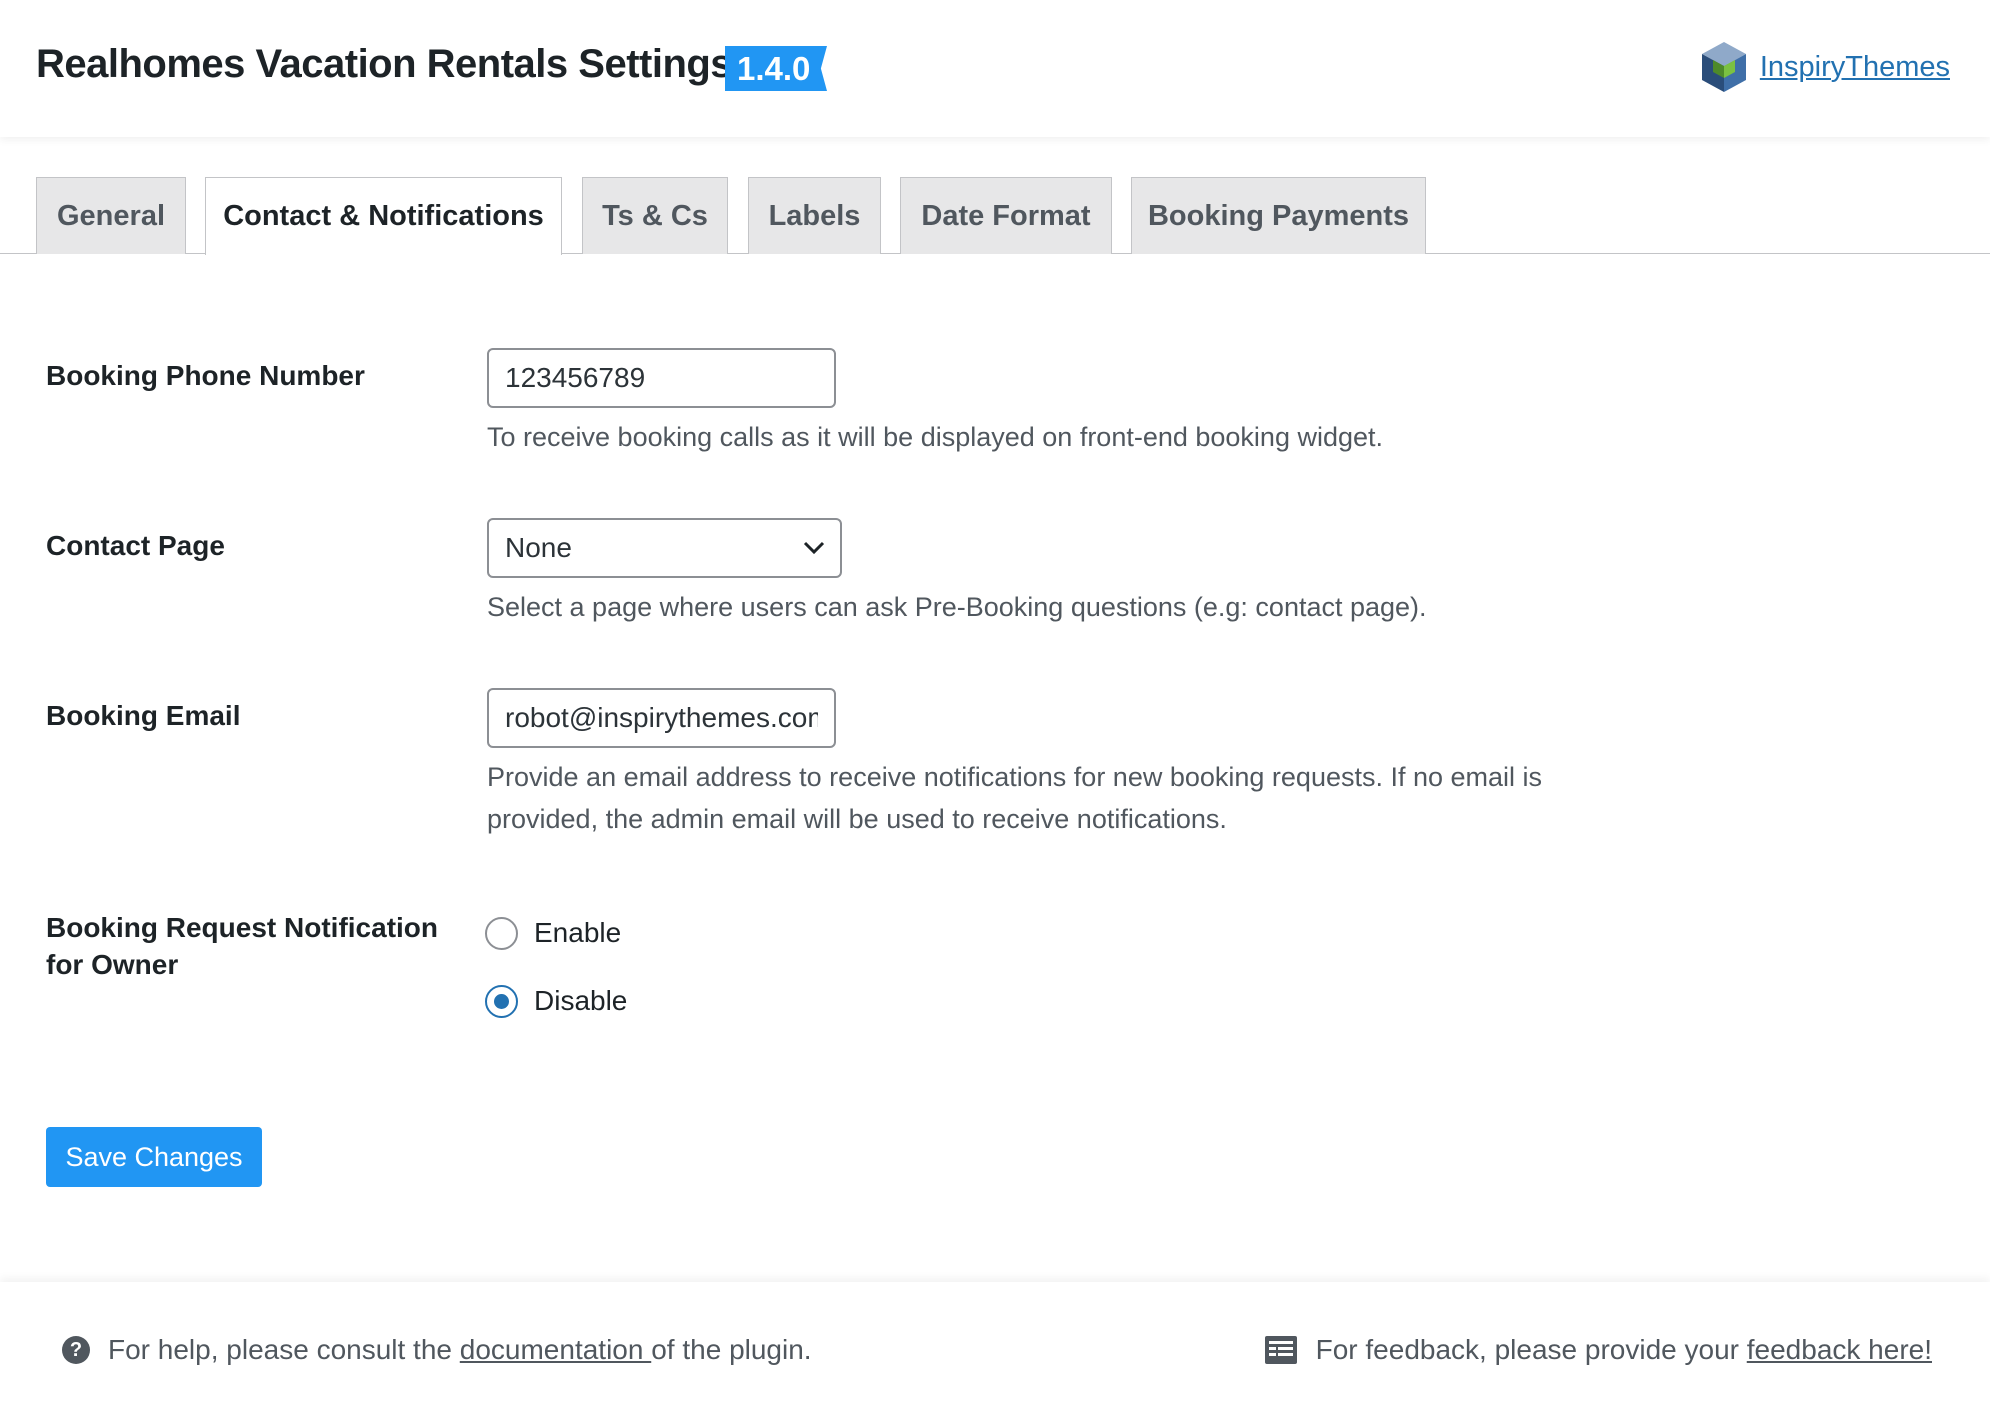  Describe the element at coordinates (814, 548) in the screenshot. I see `chevron-down-icon` at that location.